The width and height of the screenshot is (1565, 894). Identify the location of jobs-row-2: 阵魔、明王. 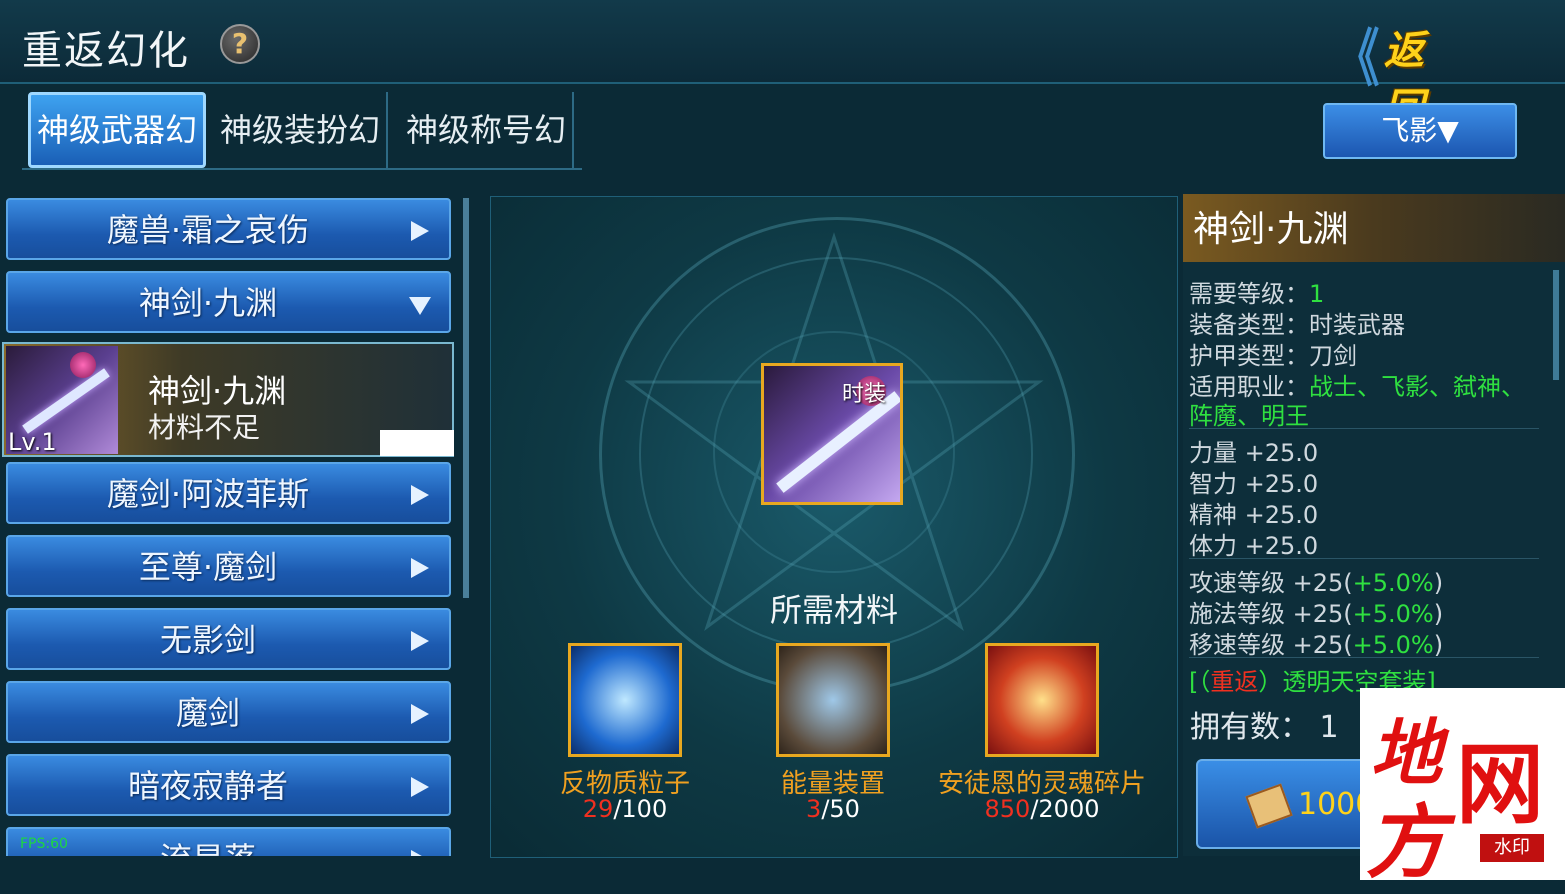
(1249, 413).